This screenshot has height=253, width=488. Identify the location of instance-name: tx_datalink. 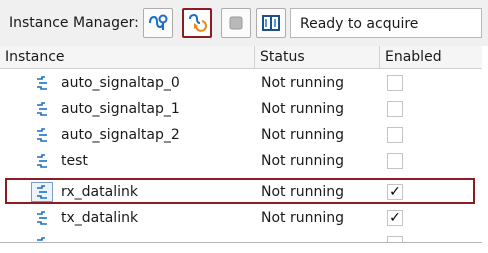
(100, 218).